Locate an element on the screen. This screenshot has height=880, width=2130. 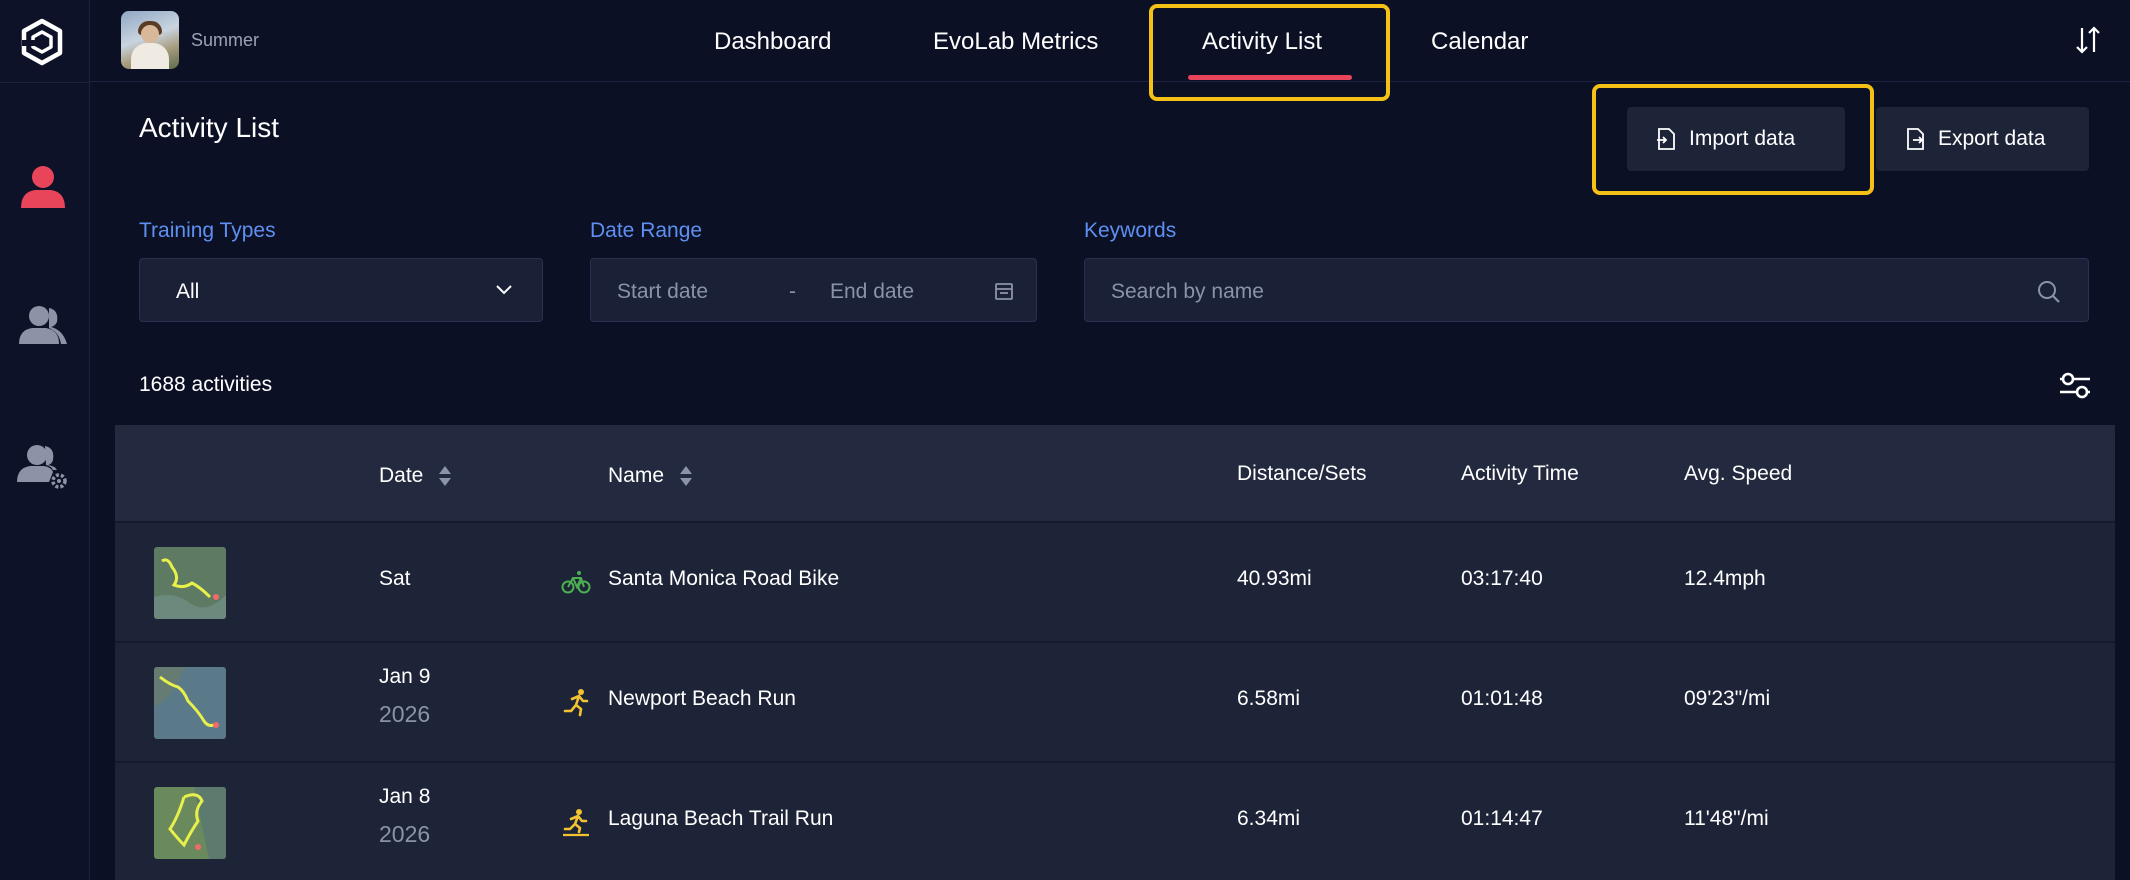
distance-column-header: Distance/Sets is located at coordinates (1302, 473).